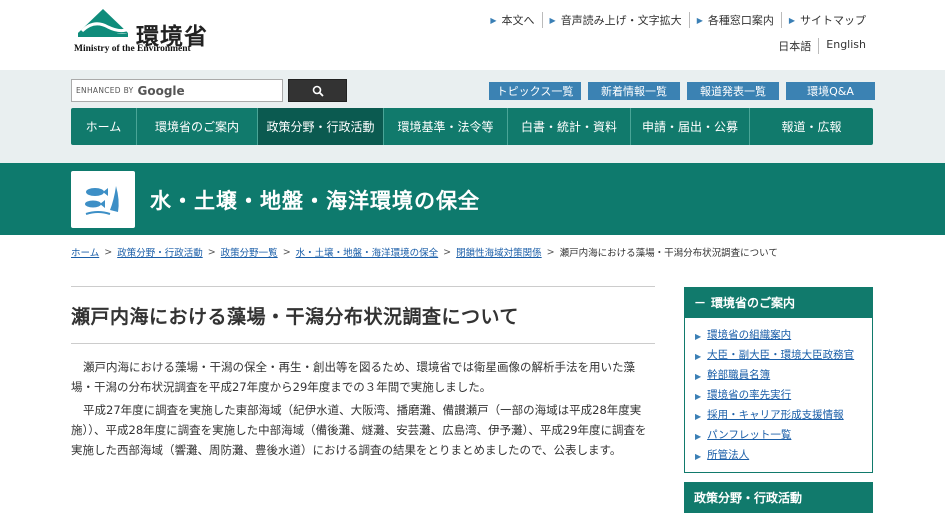  Describe the element at coordinates (512, 20) in the screenshot. I see `util-link-skip: ▶ 本文へ` at that location.